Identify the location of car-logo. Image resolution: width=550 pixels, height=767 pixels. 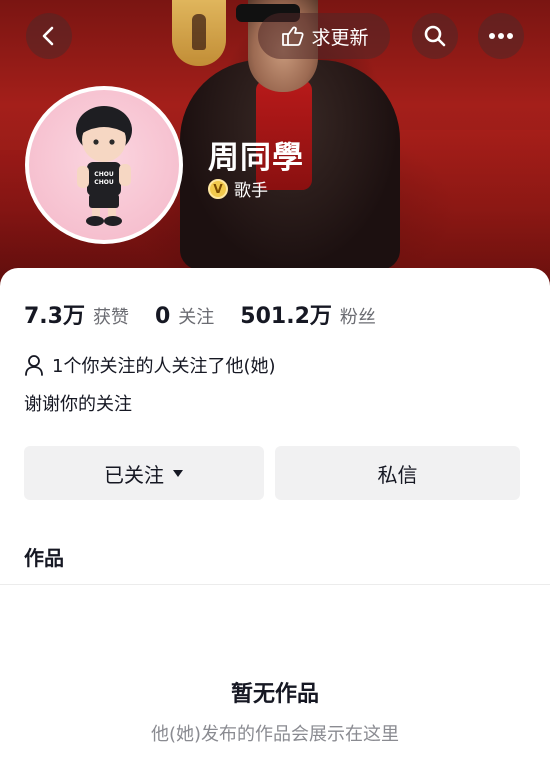
(199, 33).